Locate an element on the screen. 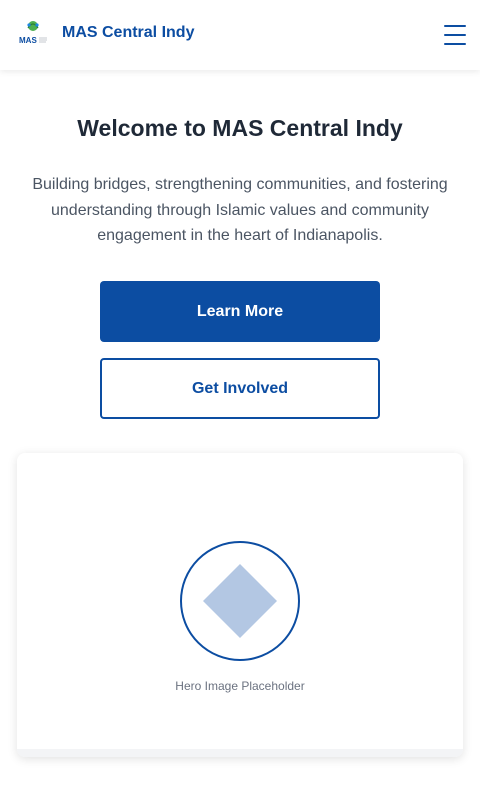 The height and width of the screenshot is (800, 480). svg-text: MAS is located at coordinates (28, 40).